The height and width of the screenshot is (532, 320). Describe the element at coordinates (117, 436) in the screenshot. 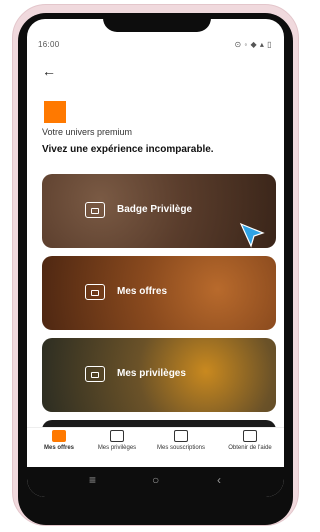

I see `privileges-tab-icon` at that location.